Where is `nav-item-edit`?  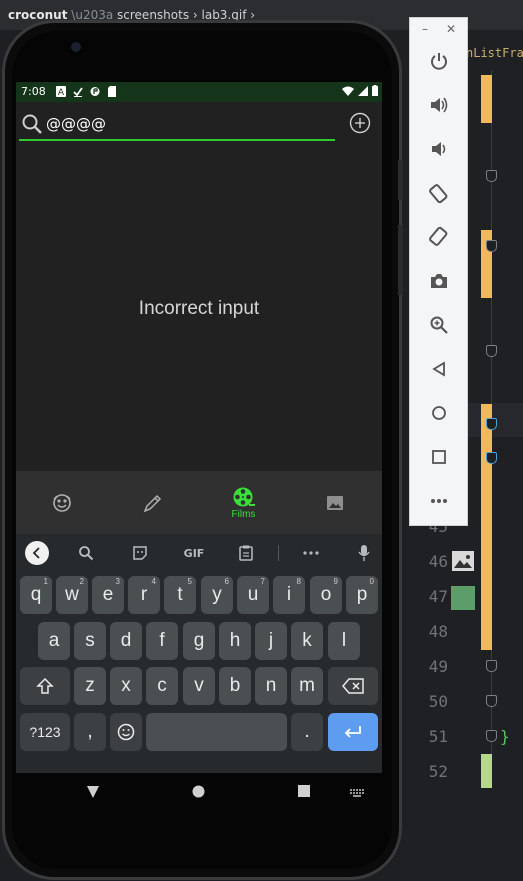 nav-item-edit is located at coordinates (152, 502).